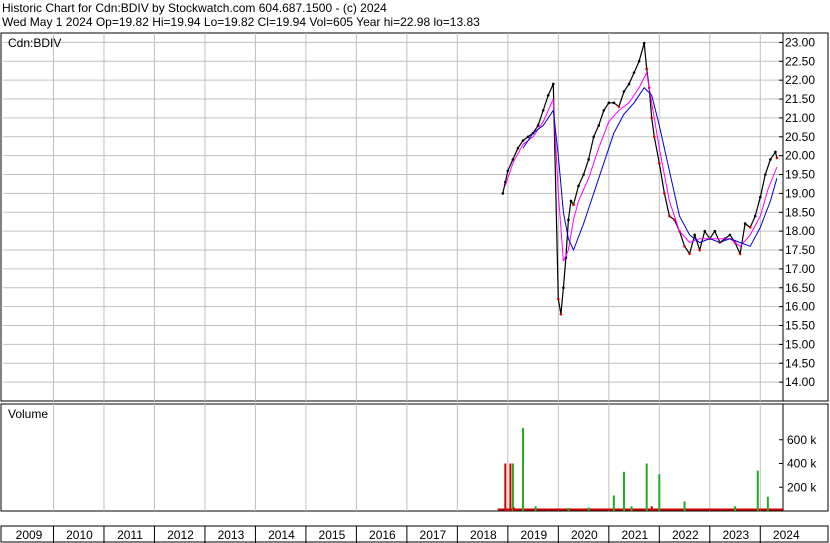  I want to click on year-tick-label: 2021, so click(634, 535).